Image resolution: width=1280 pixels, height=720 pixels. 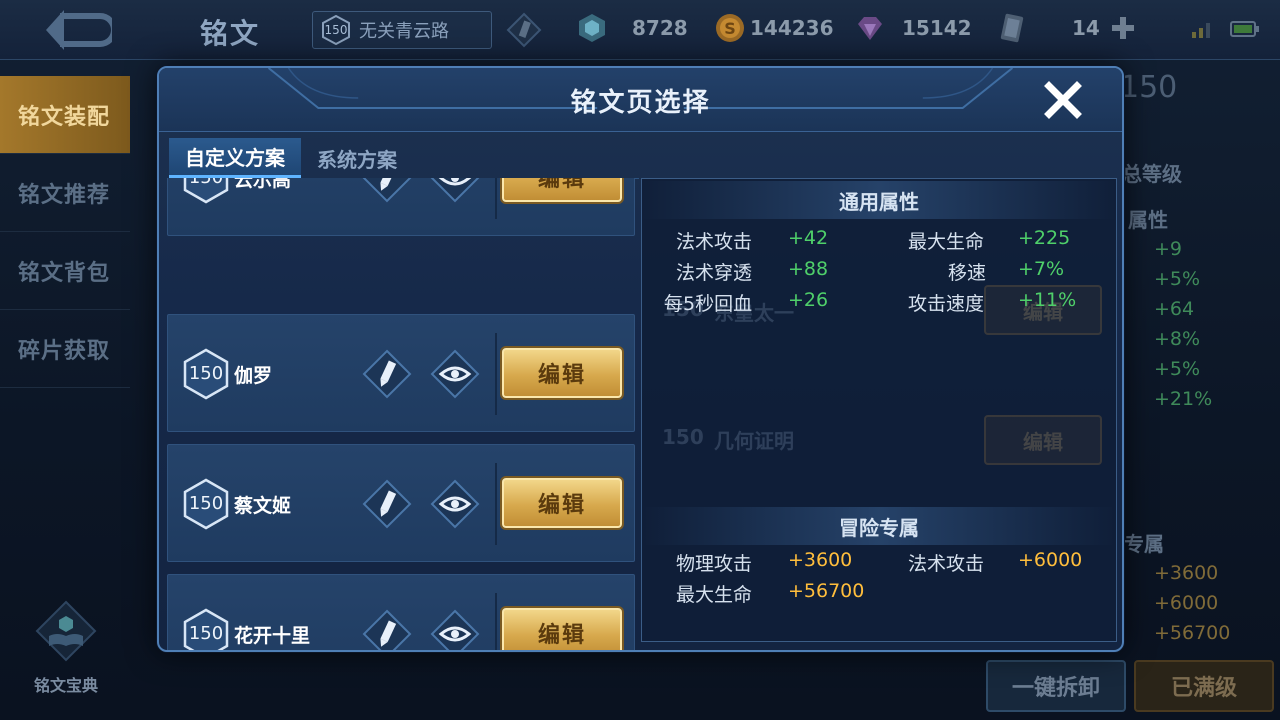 I want to click on attr-row: 法术穿透, so click(x=714, y=271).